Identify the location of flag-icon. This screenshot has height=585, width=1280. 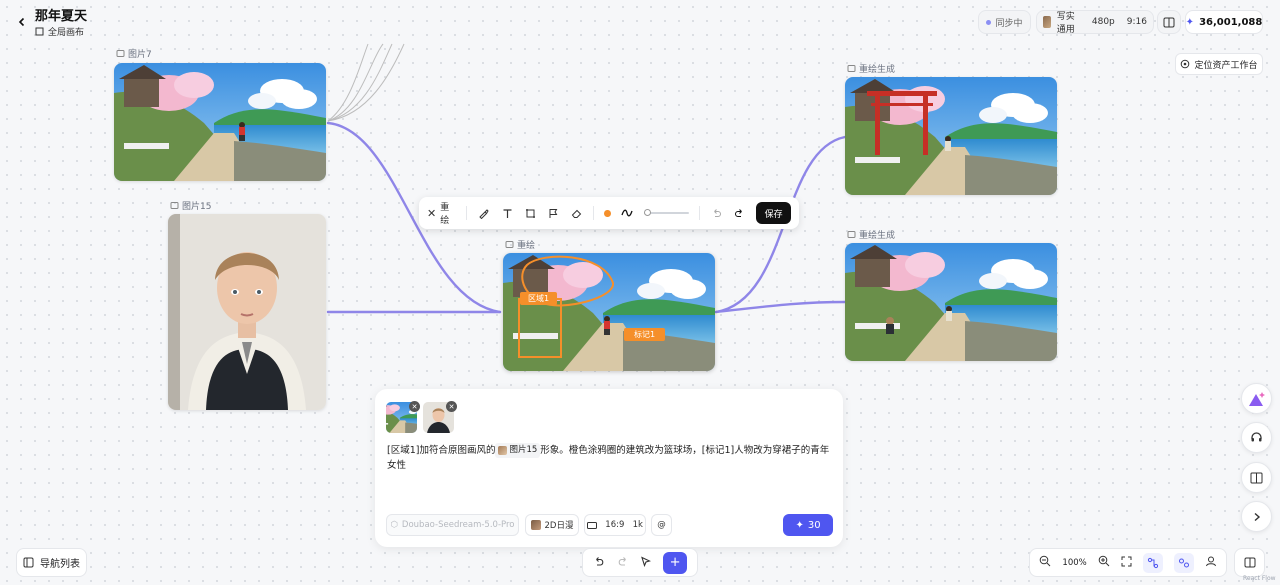
(553, 213).